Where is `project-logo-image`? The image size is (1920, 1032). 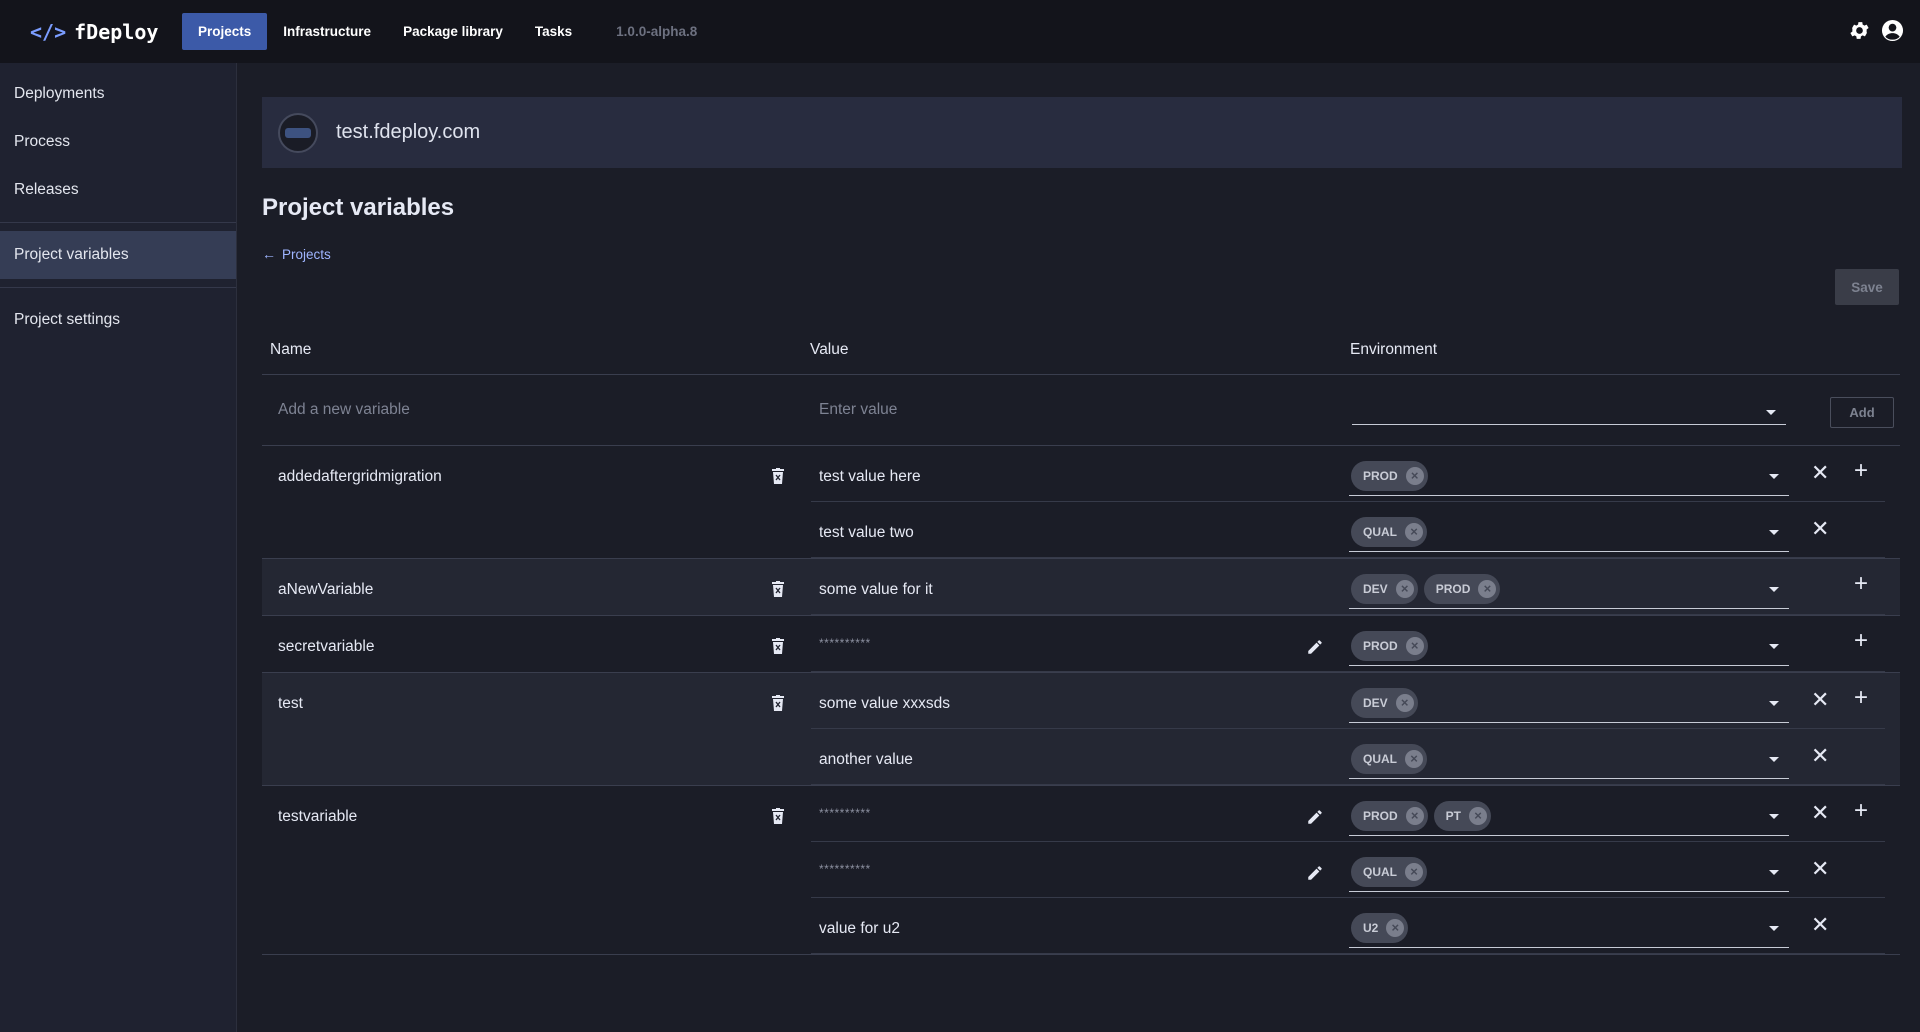 project-logo-image is located at coordinates (298, 132).